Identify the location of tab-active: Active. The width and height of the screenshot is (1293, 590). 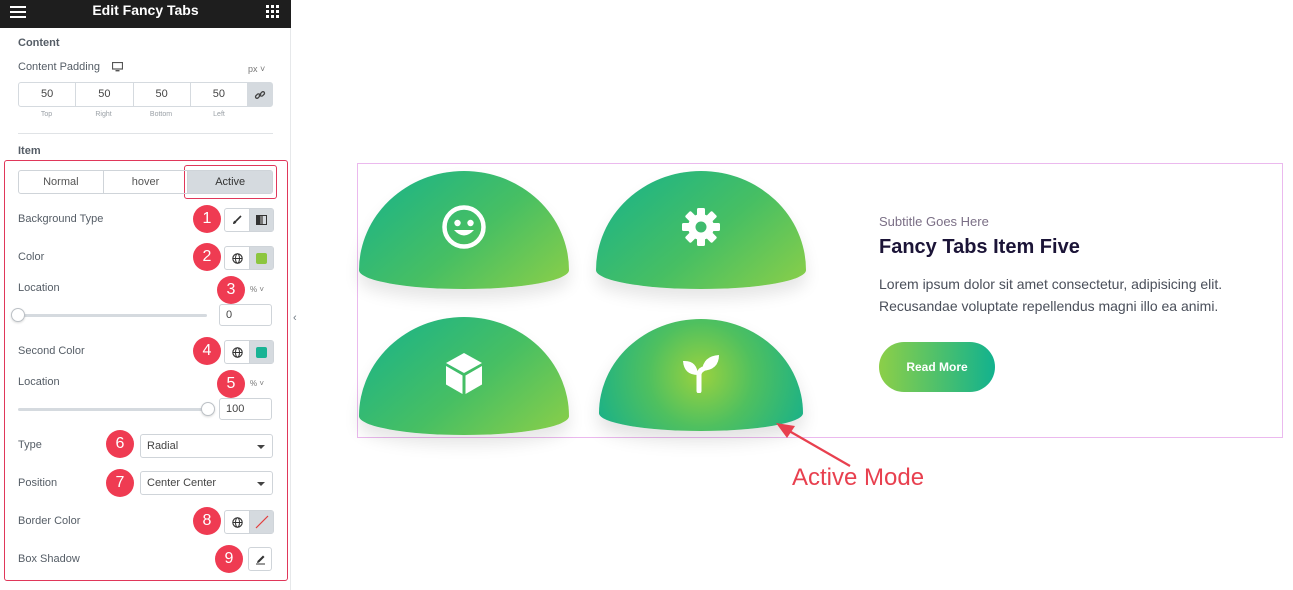
(230, 182).